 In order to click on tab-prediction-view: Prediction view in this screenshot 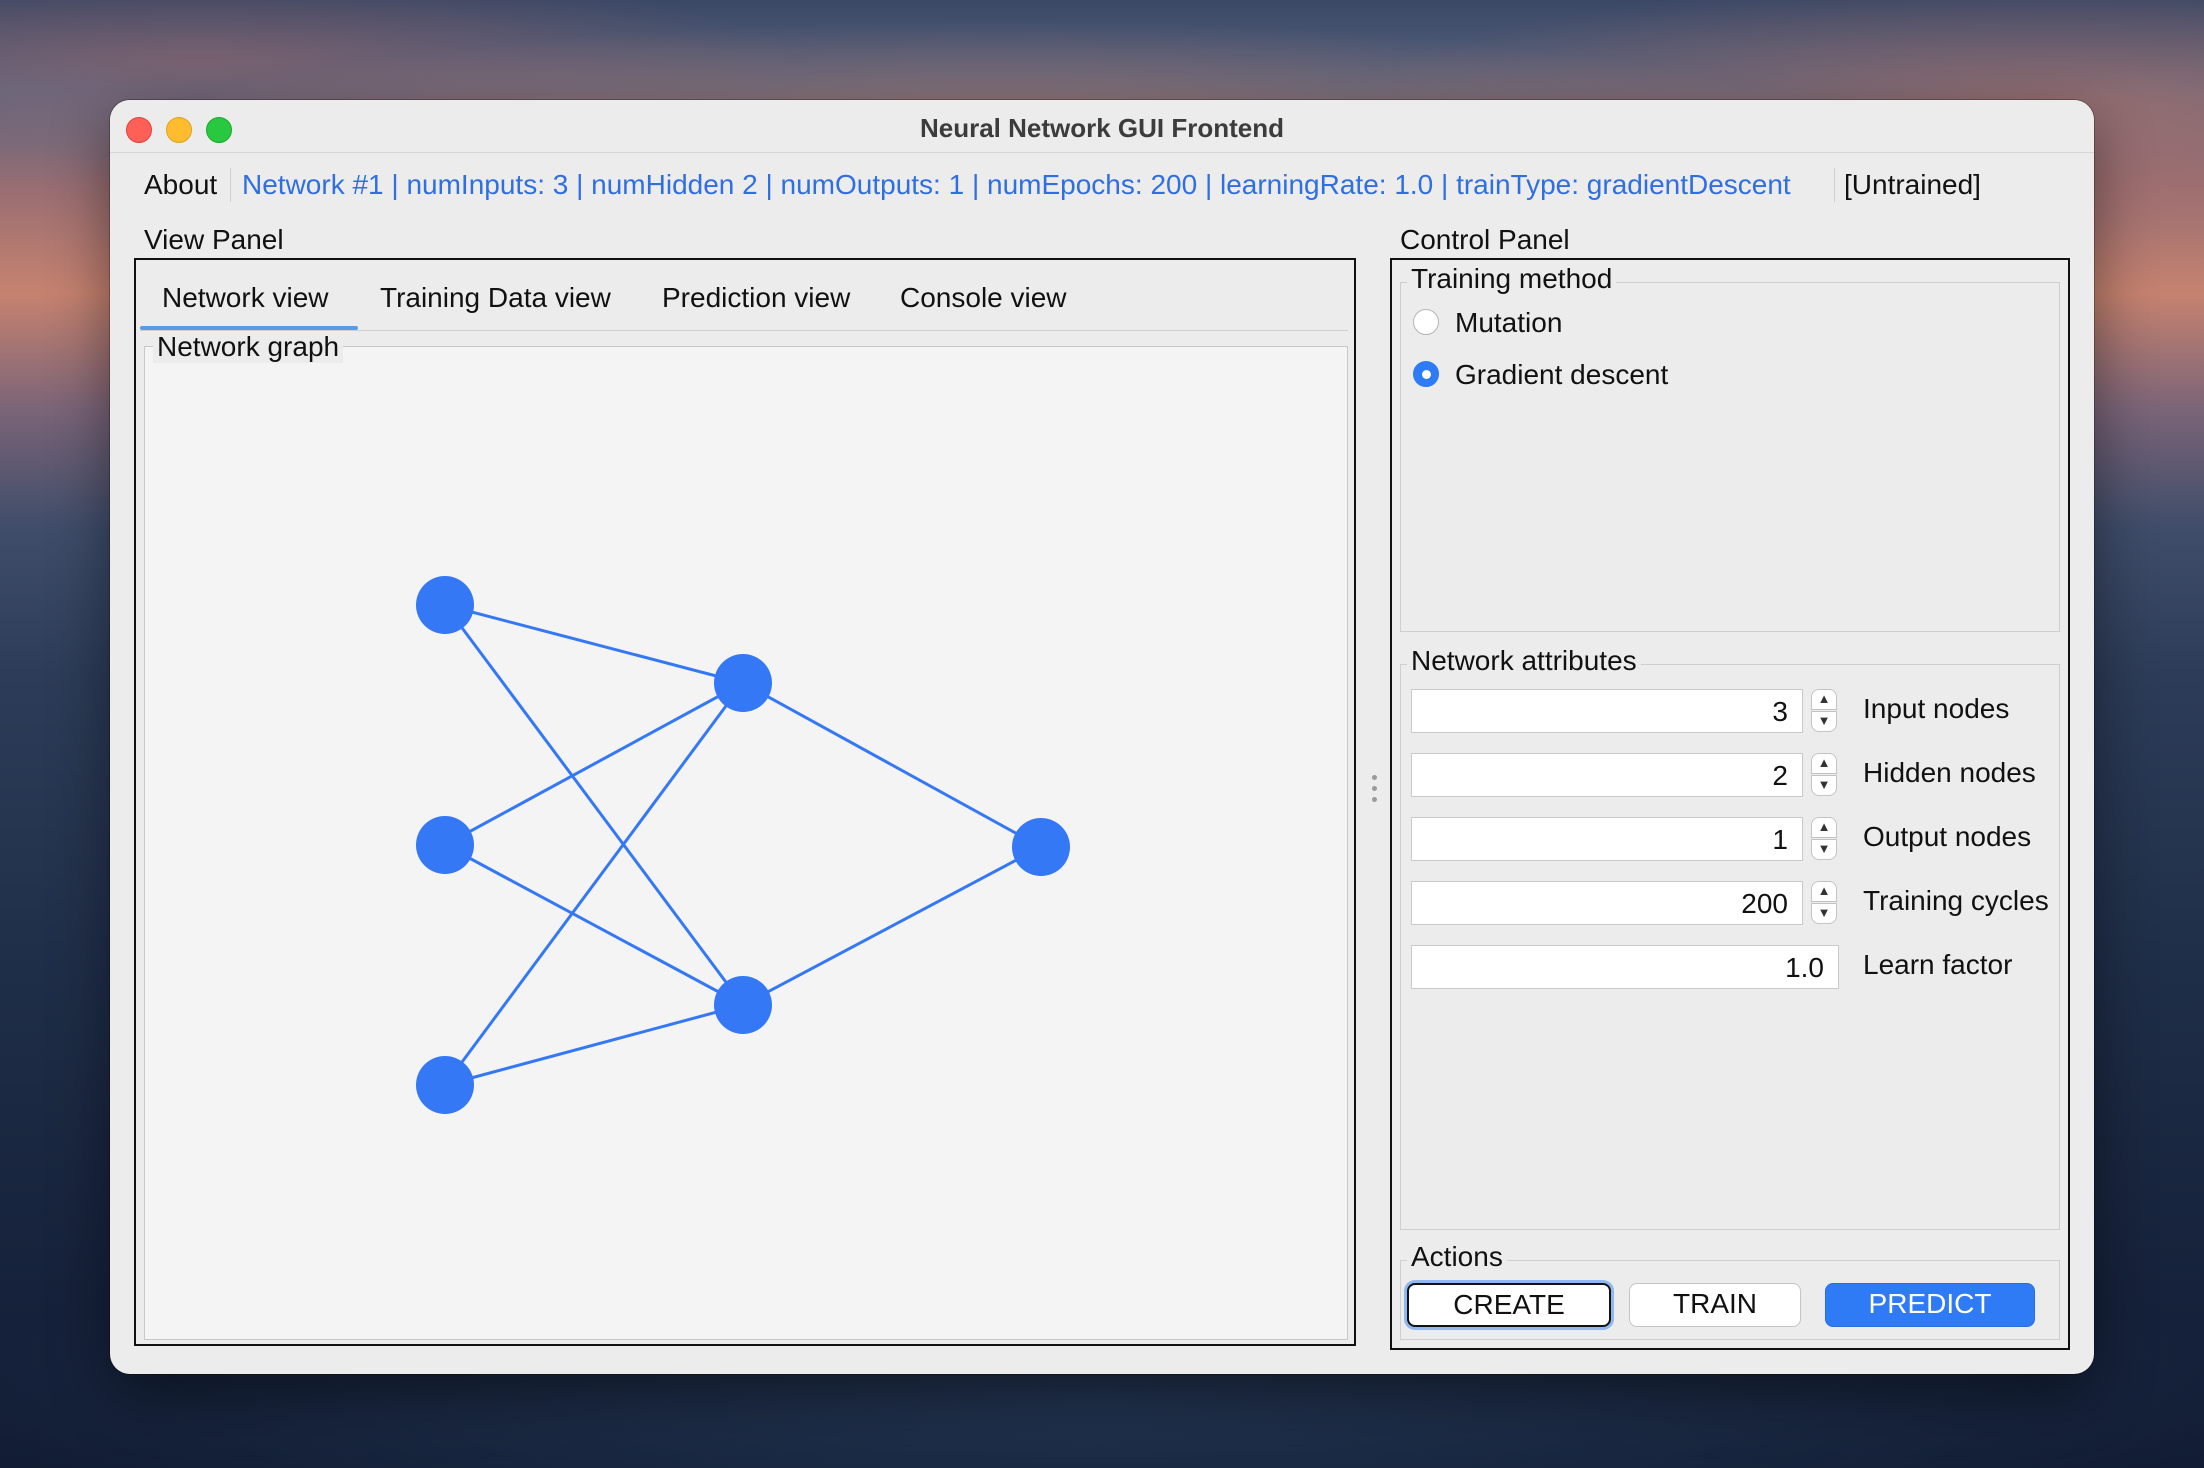, I will do `click(756, 298)`.